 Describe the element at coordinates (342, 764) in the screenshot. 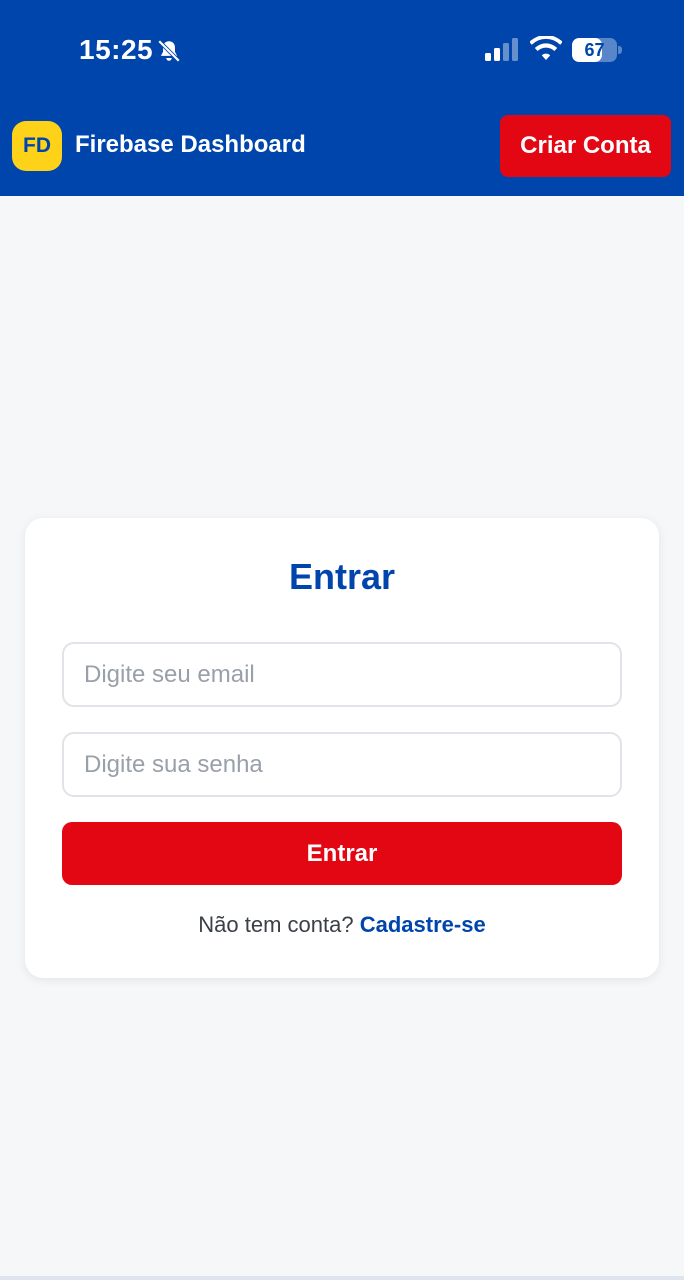

I see `password-input` at that location.